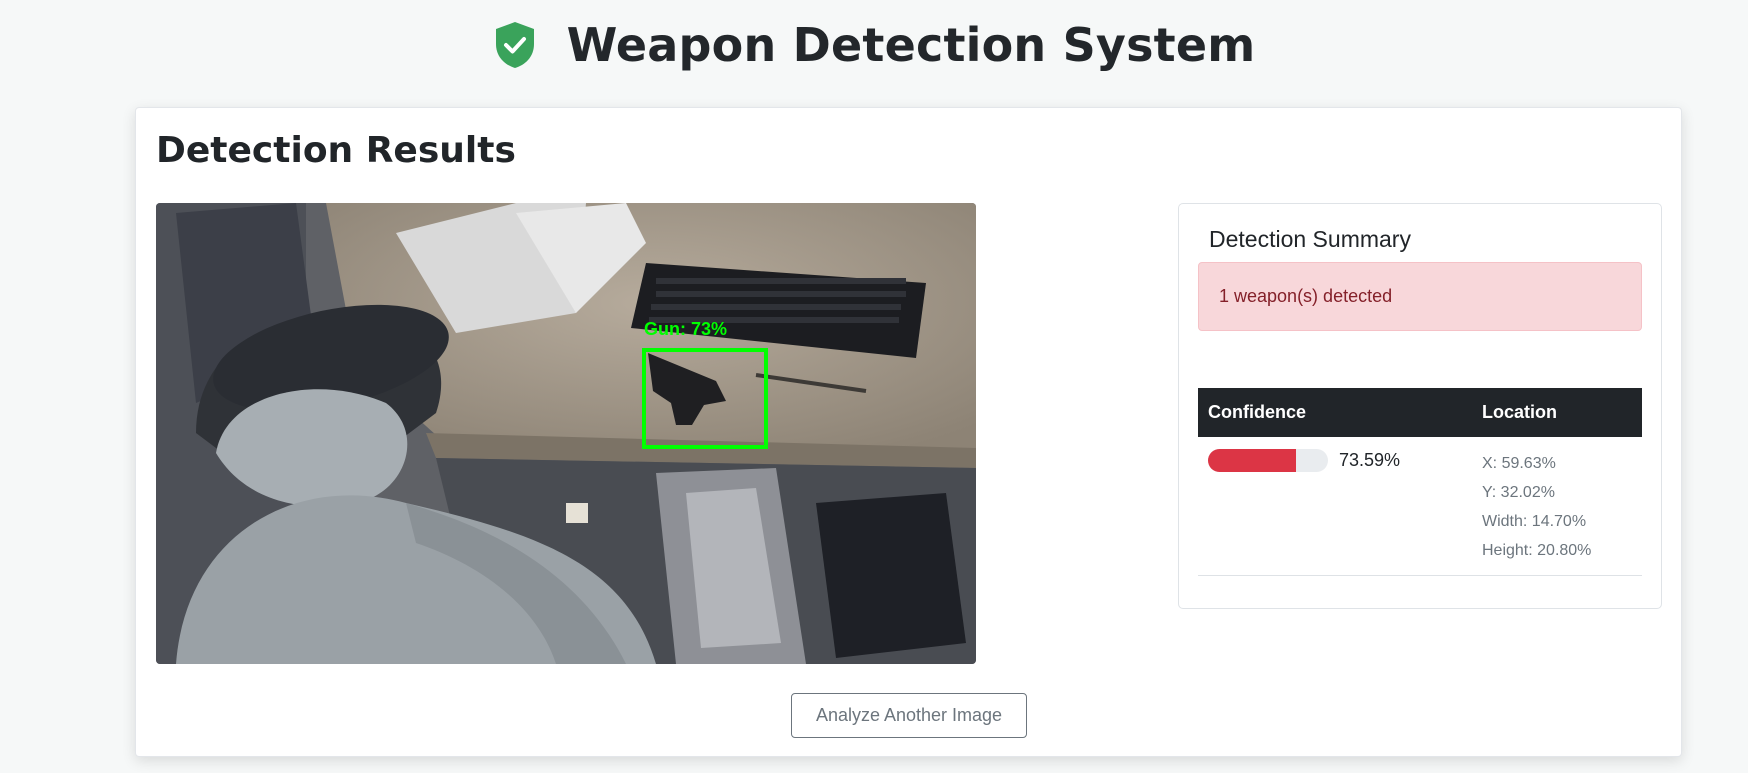  What do you see at coordinates (1519, 463) in the screenshot?
I see `location-x: X: 59.63%` at bounding box center [1519, 463].